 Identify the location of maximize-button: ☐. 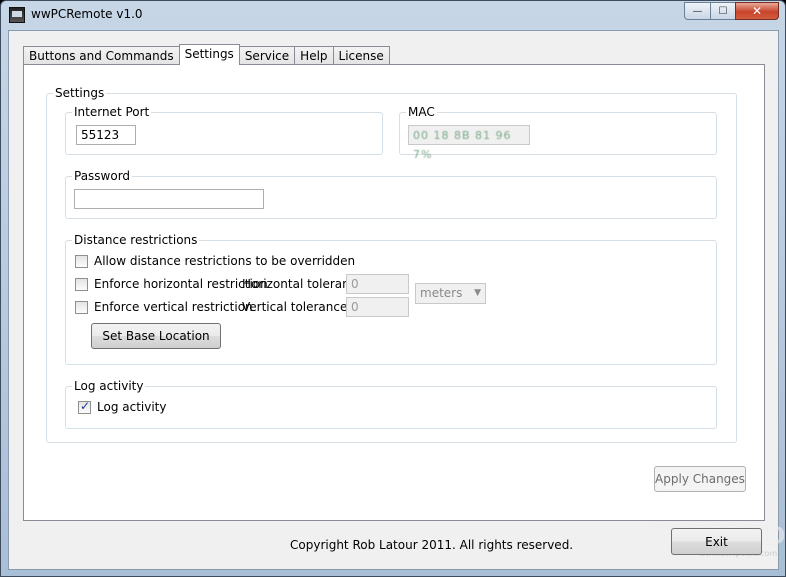
(722, 11).